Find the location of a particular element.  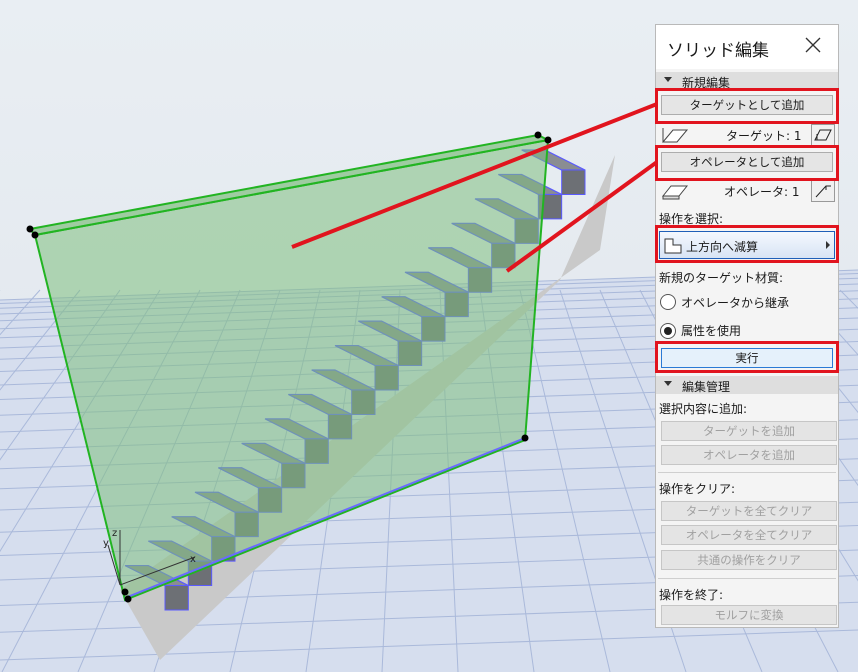

operation-selected-value: 上方向へ減算 is located at coordinates (722, 247).